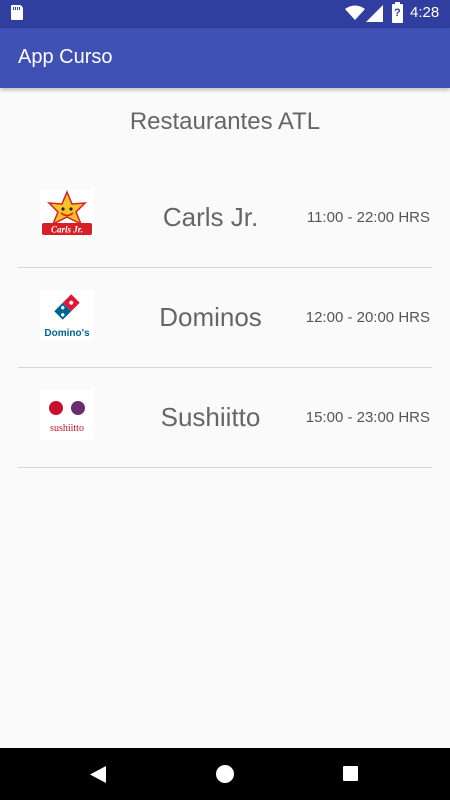 Image resolution: width=450 pixels, height=800 pixels. What do you see at coordinates (225, 14) in the screenshot?
I see `status-bar: ? 4:28` at bounding box center [225, 14].